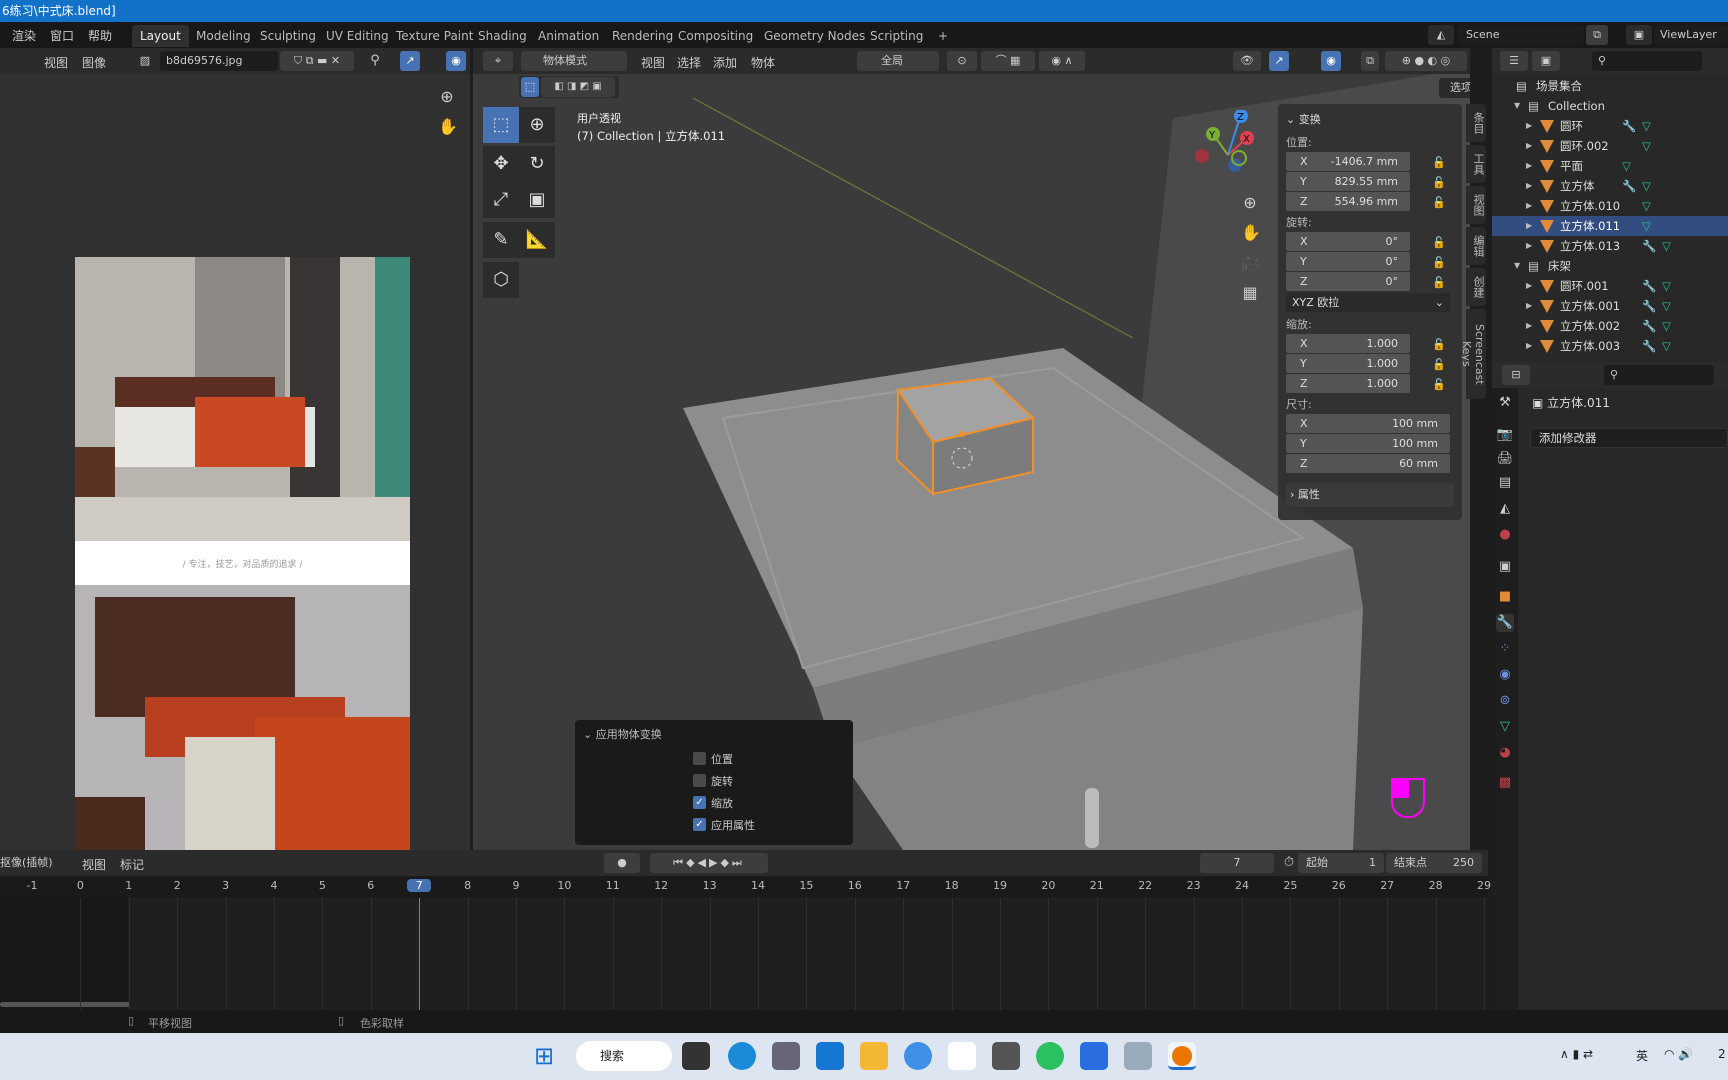 The height and width of the screenshot is (1080, 1728). I want to click on scene-icon: ◭, so click(1505, 509).